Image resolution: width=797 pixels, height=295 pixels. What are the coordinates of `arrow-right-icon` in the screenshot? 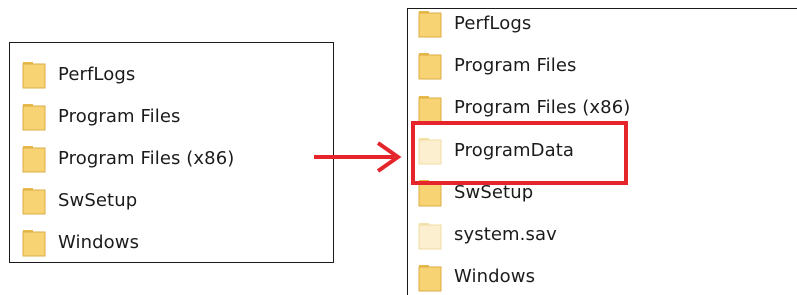 It's located at (358, 157).